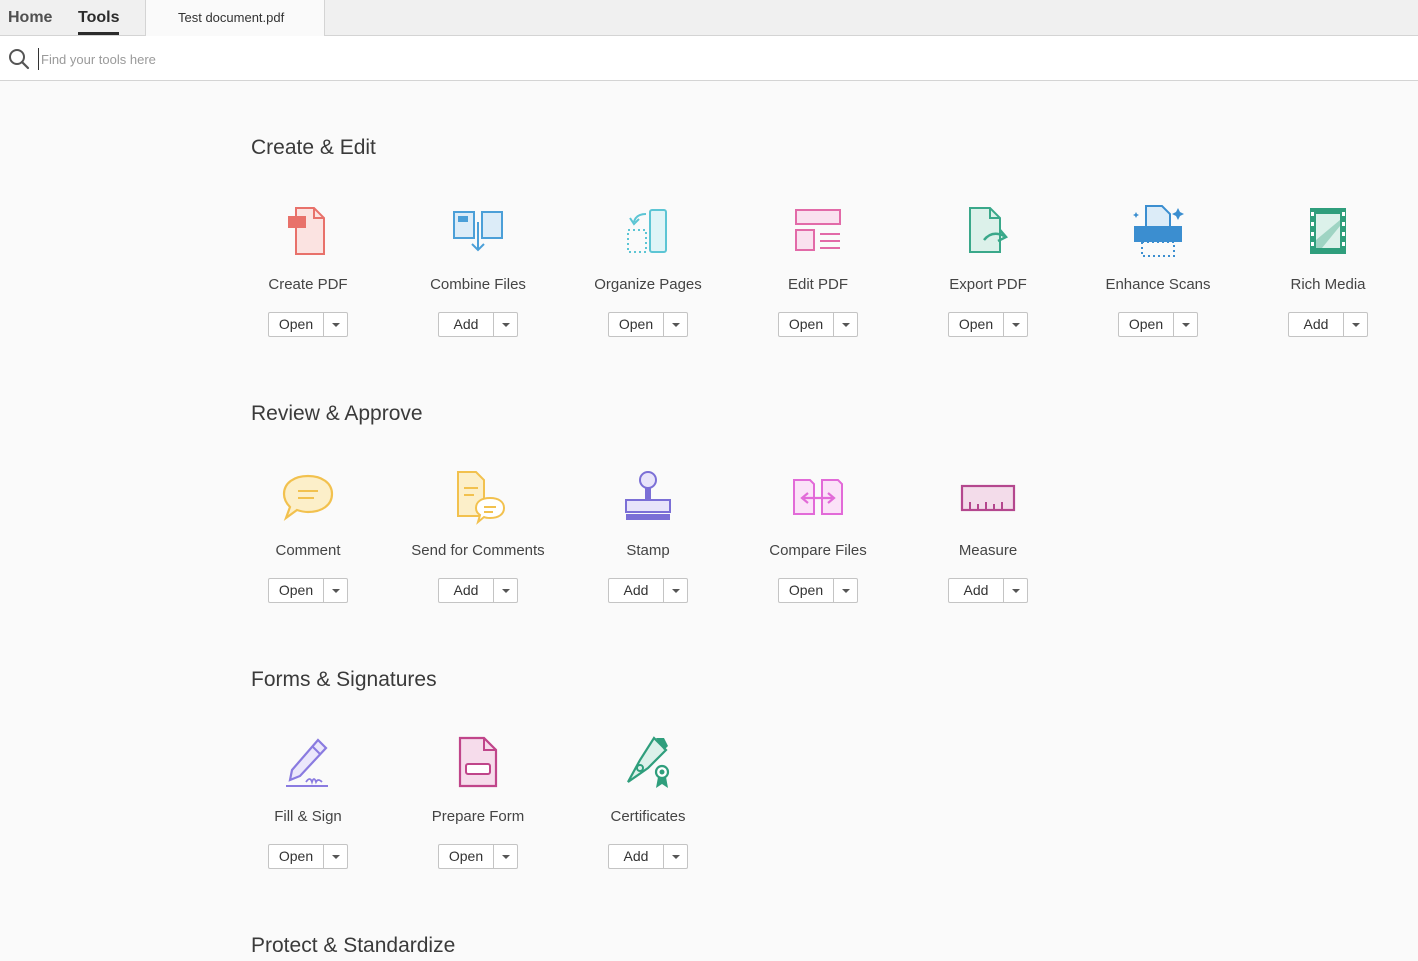 This screenshot has width=1418, height=961. Describe the element at coordinates (988, 550) in the screenshot. I see `tool-label: Measure` at that location.